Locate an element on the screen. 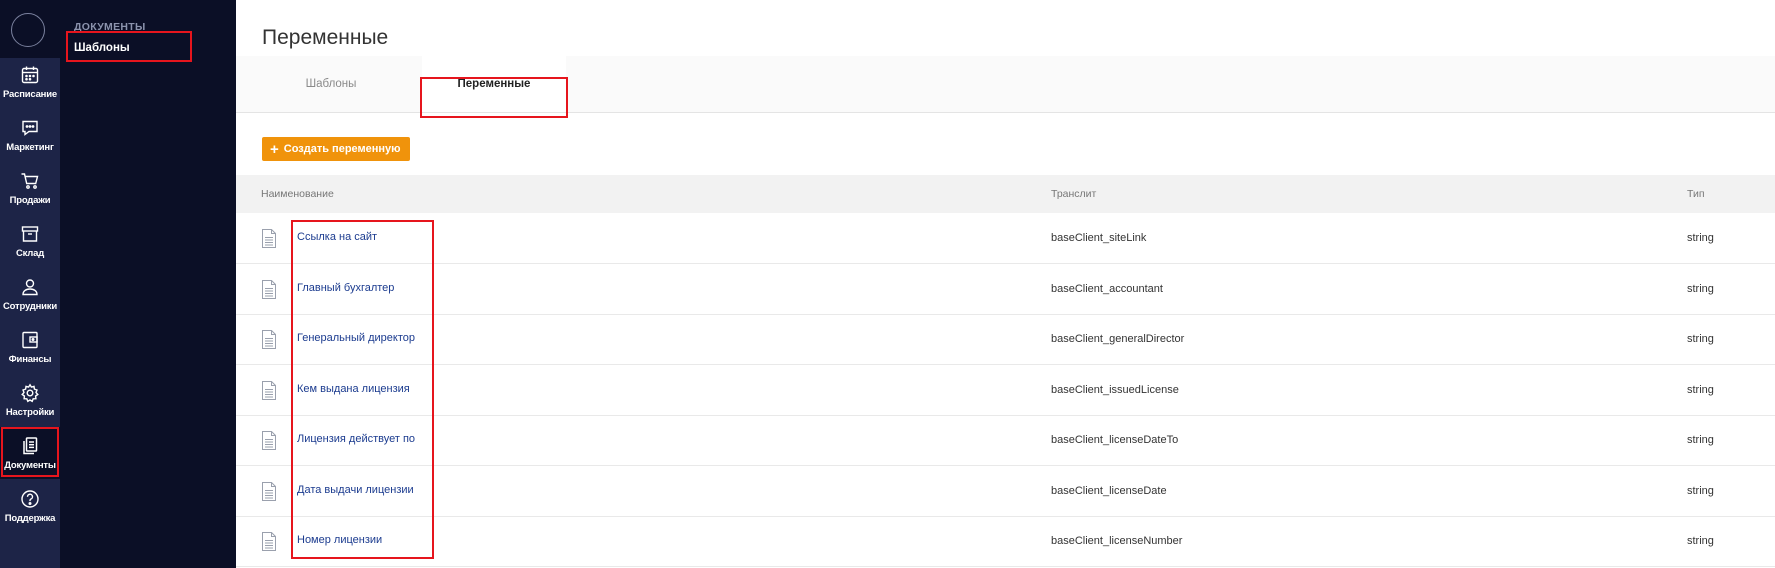  message-icon is located at coordinates (30, 128).